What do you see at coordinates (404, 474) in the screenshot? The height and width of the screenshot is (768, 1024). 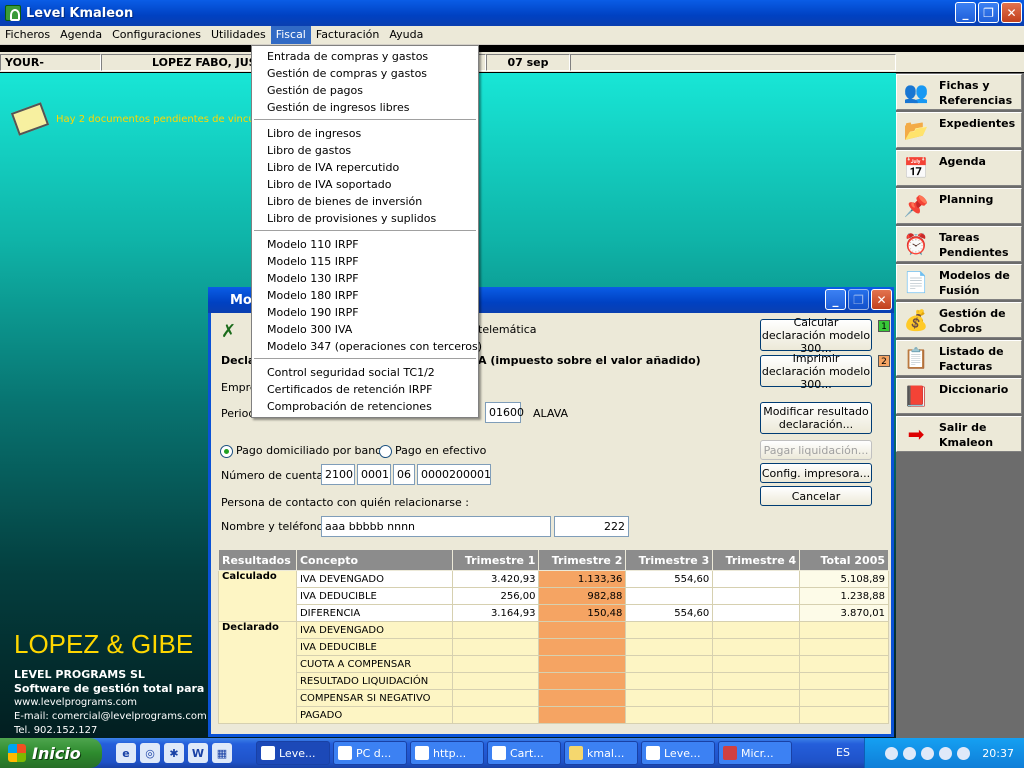 I see `cuenta-dc-field: 06` at bounding box center [404, 474].